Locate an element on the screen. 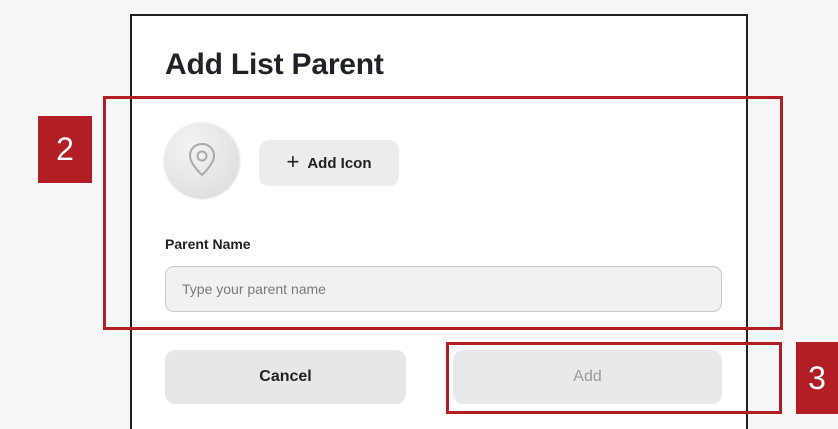 This screenshot has height=429, width=838. add-icon-button-label: Add Icon is located at coordinates (339, 163).